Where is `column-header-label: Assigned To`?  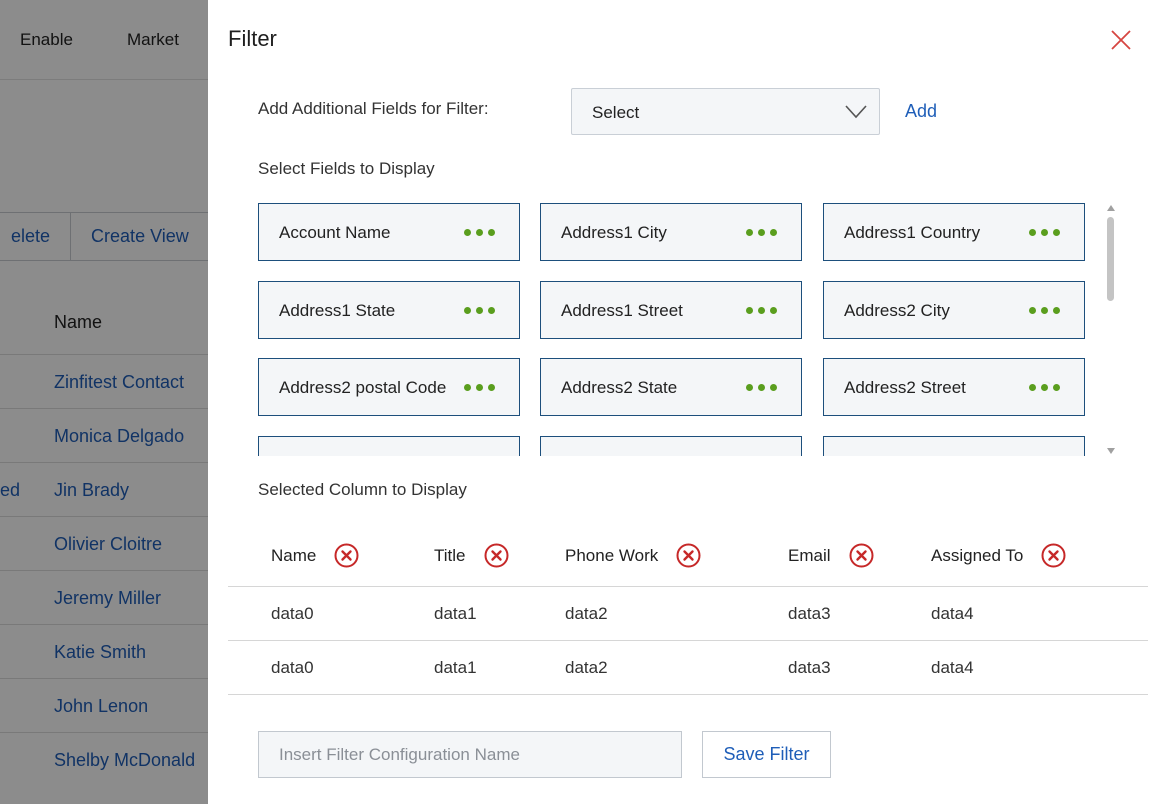
column-header-label: Assigned To is located at coordinates (977, 555).